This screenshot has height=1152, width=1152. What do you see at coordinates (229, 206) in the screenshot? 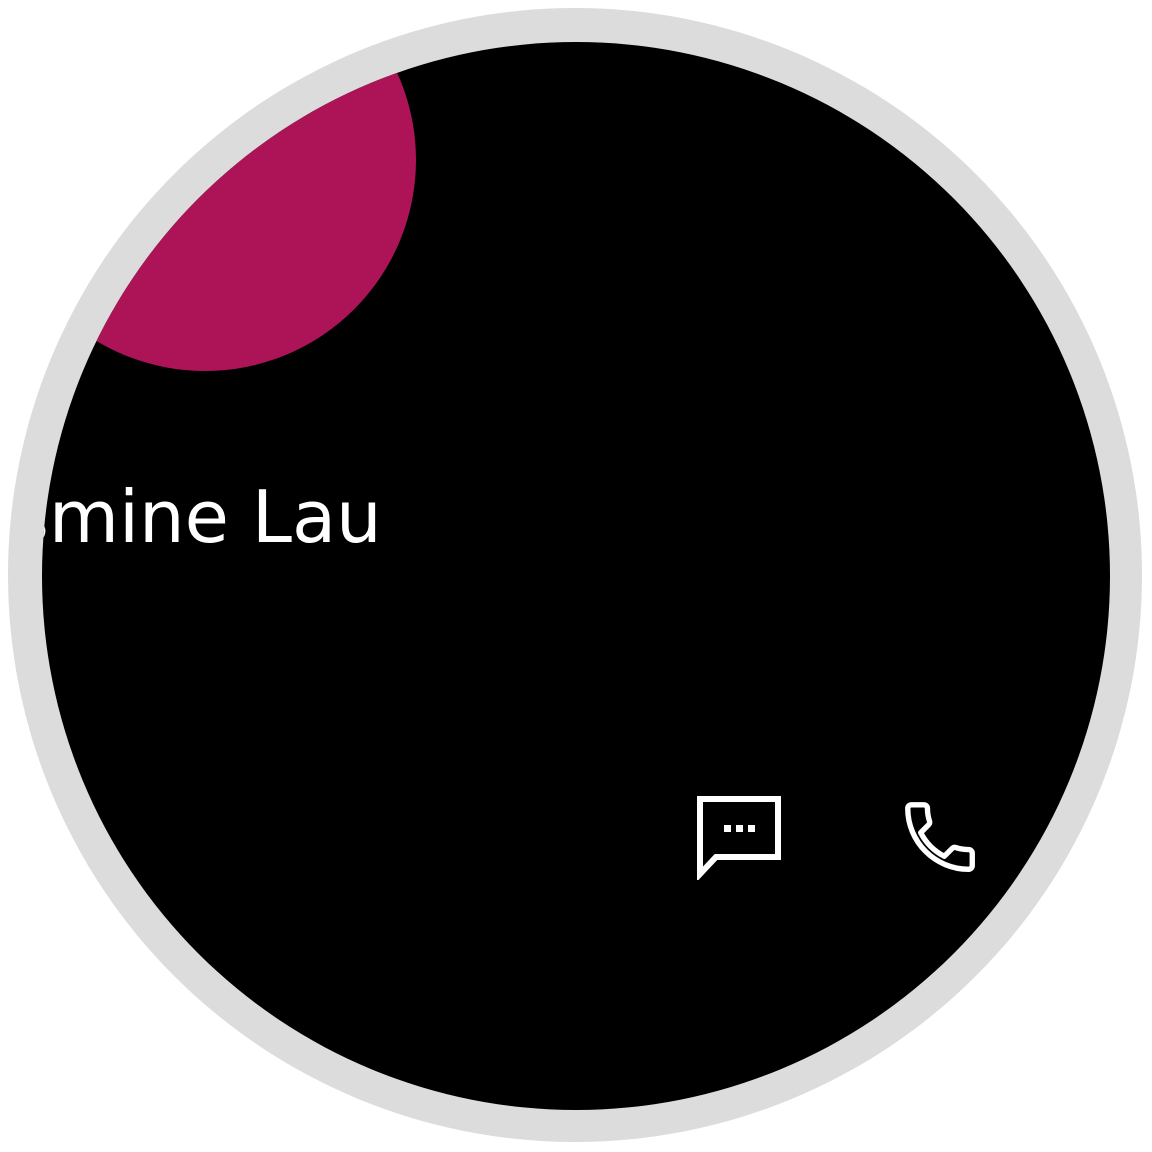
I see `contact-avatar: L` at bounding box center [229, 206].